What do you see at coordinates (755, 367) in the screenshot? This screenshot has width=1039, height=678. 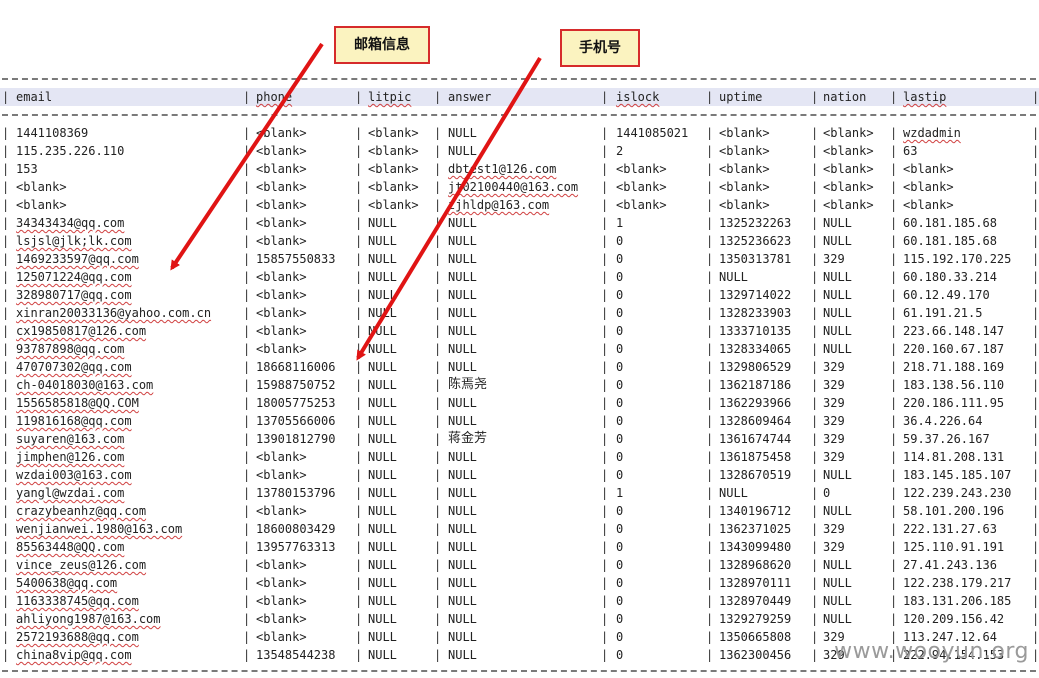 I see `cell-uptime: 1329806529` at bounding box center [755, 367].